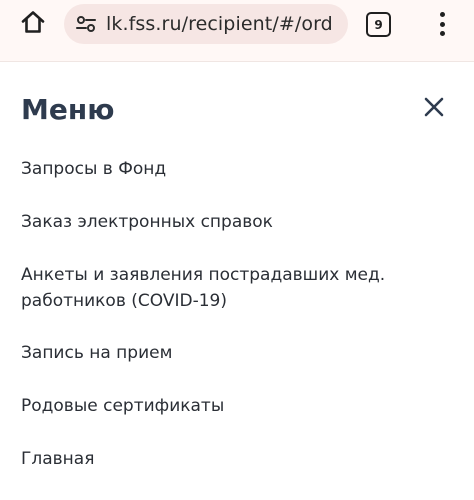 The image size is (474, 500). I want to click on url-text: lk.fss.ru/recipient/#/ord, so click(219, 24).